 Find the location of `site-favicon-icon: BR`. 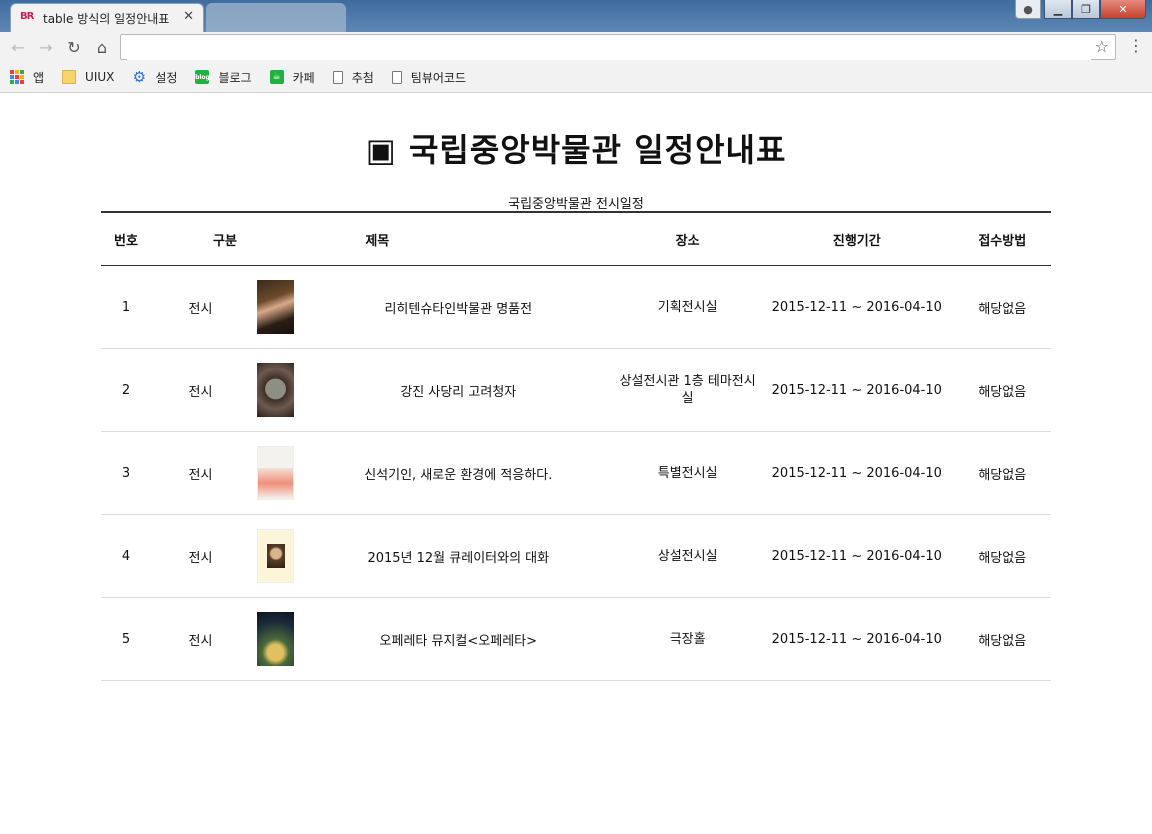

site-favicon-icon: BR is located at coordinates (27, 16).